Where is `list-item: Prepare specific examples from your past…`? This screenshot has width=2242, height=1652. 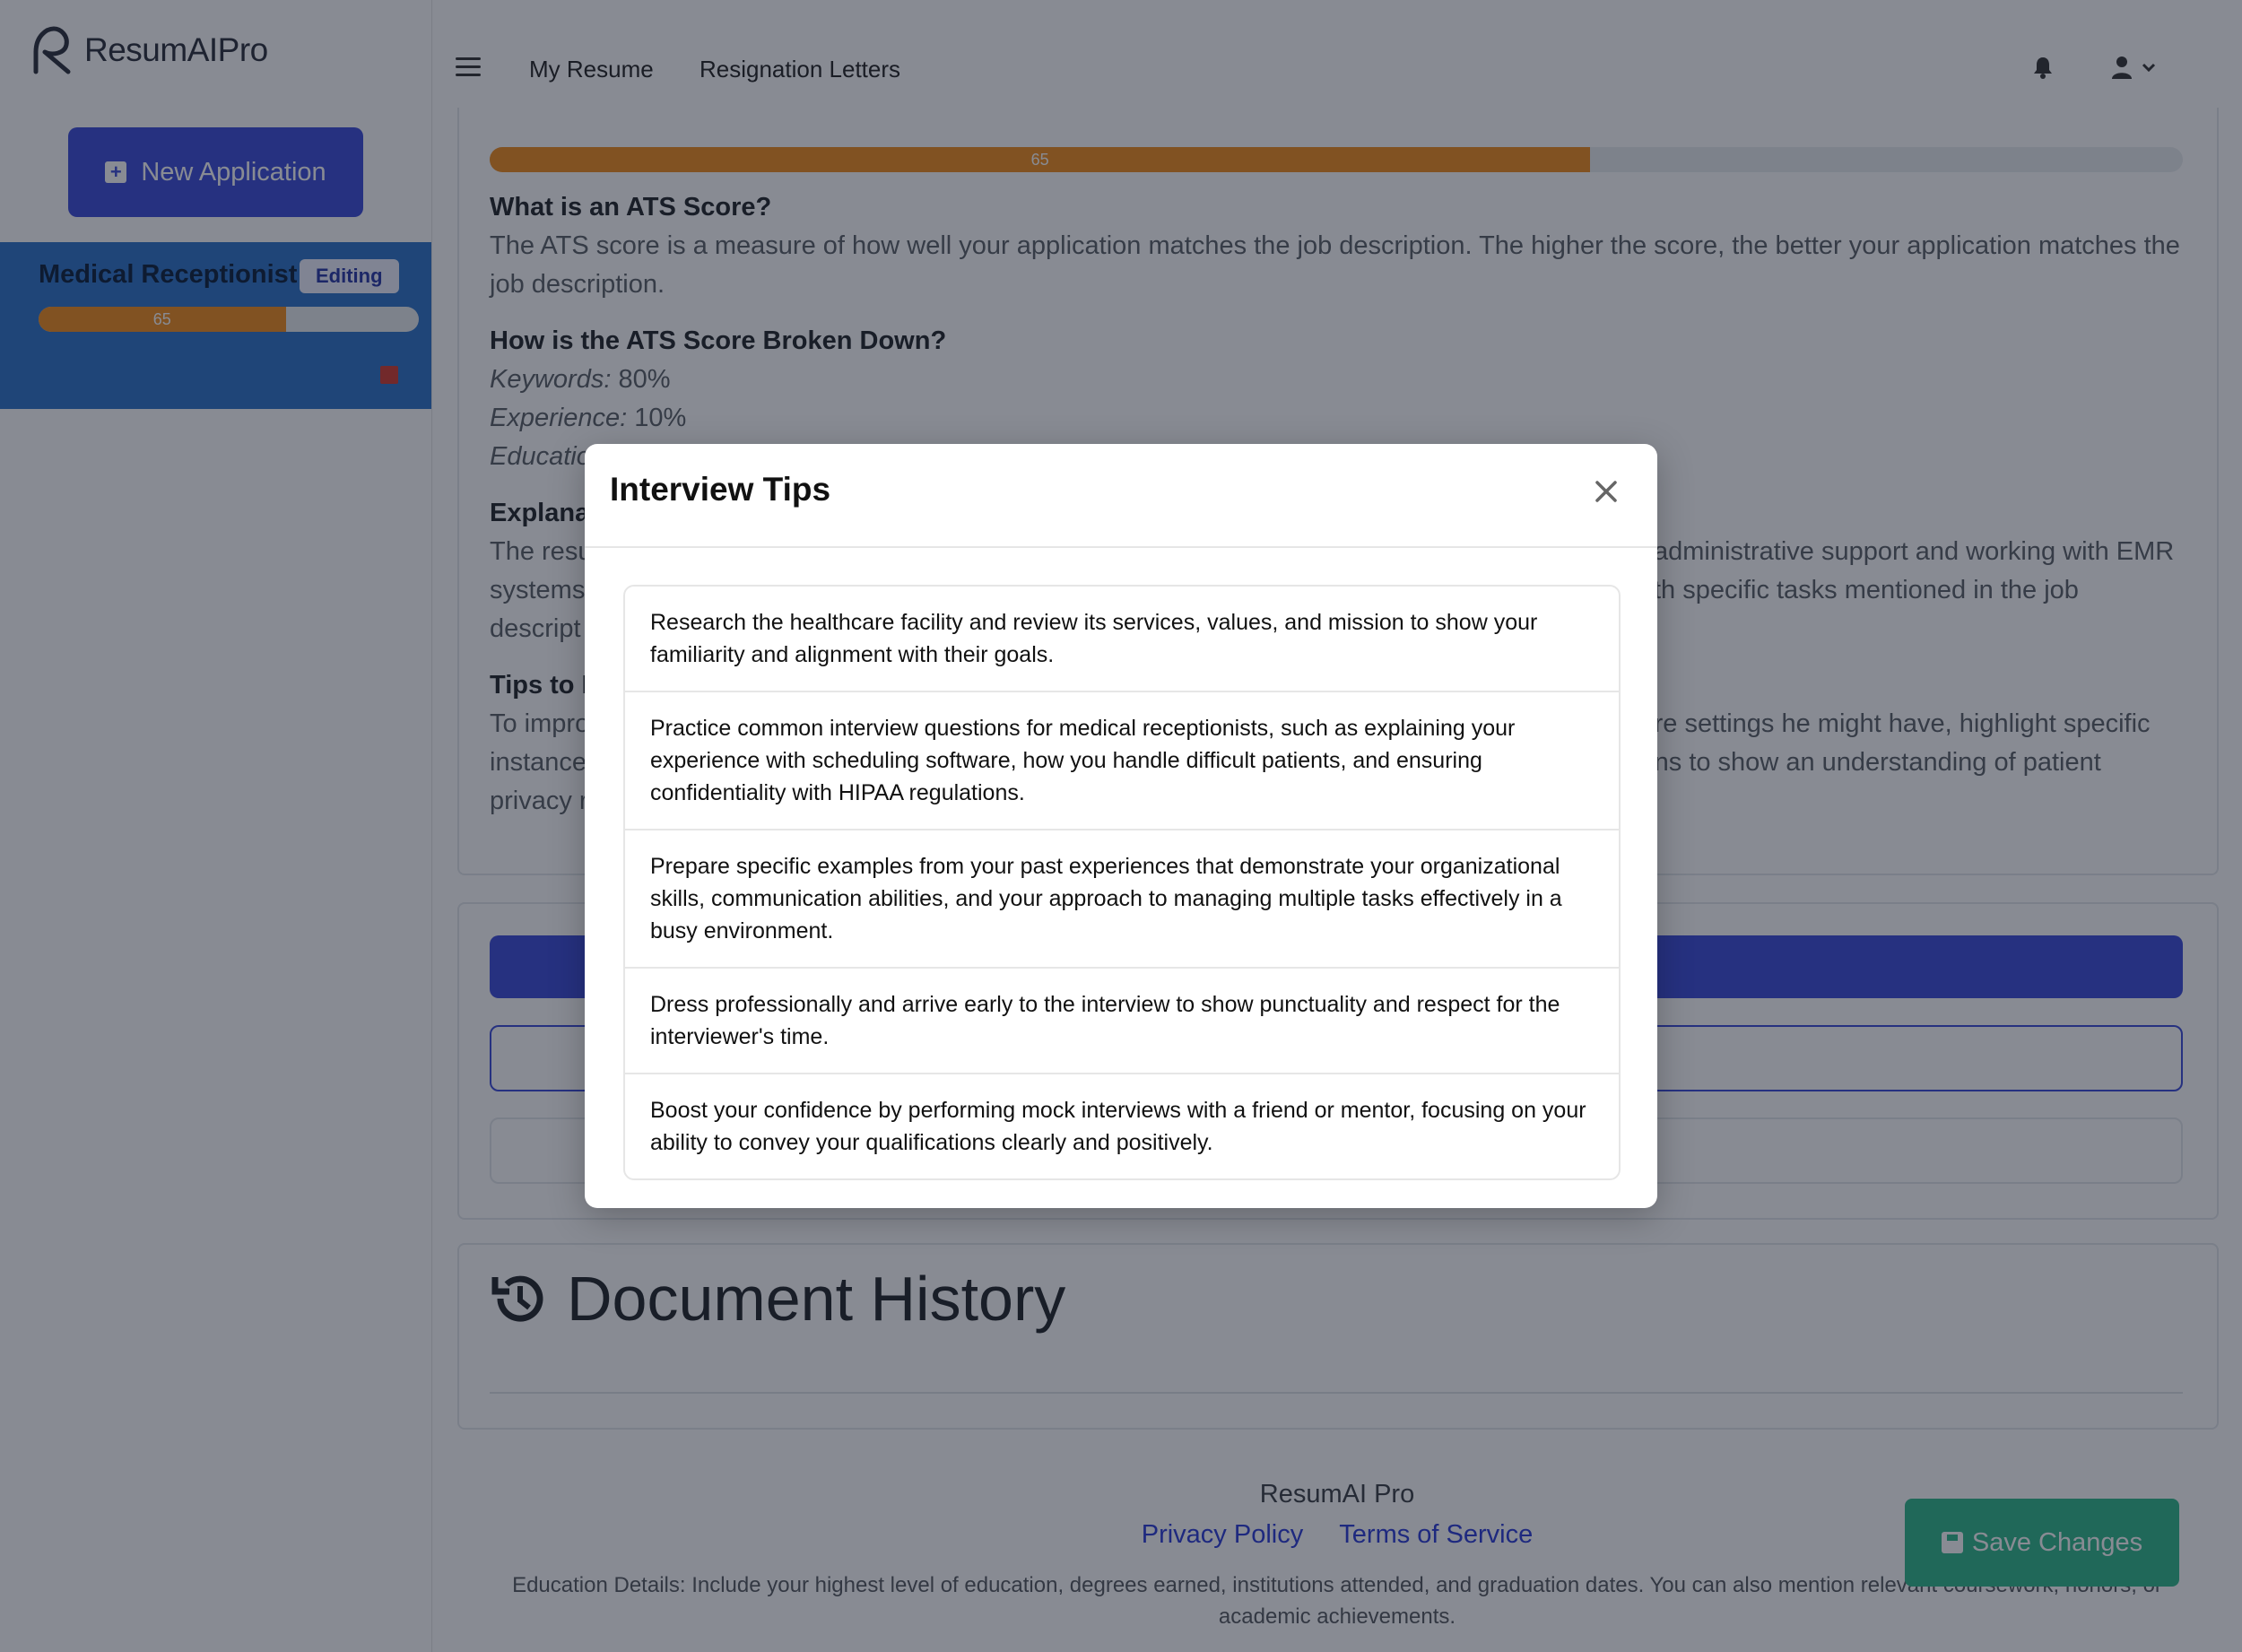 list-item: Prepare specific examples from your past… is located at coordinates (1122, 899).